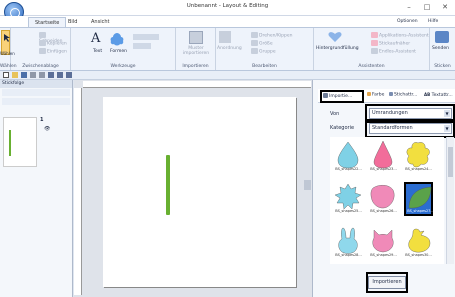  Describe the element at coordinates (20, 142) in the screenshot. I see `stickfolge-item` at that location.